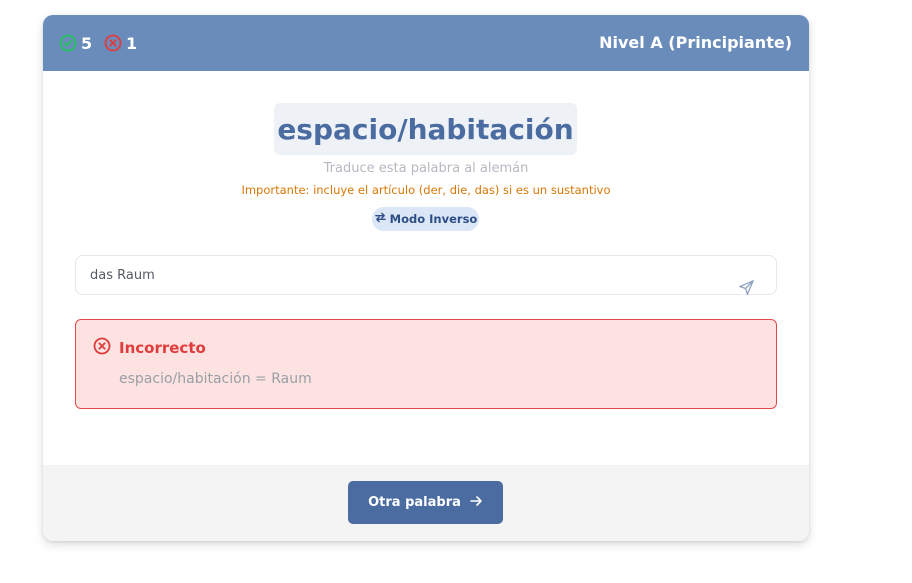 Image resolution: width=912 pixels, height=583 pixels. What do you see at coordinates (476, 503) in the screenshot?
I see `arrow-right-icon` at bounding box center [476, 503].